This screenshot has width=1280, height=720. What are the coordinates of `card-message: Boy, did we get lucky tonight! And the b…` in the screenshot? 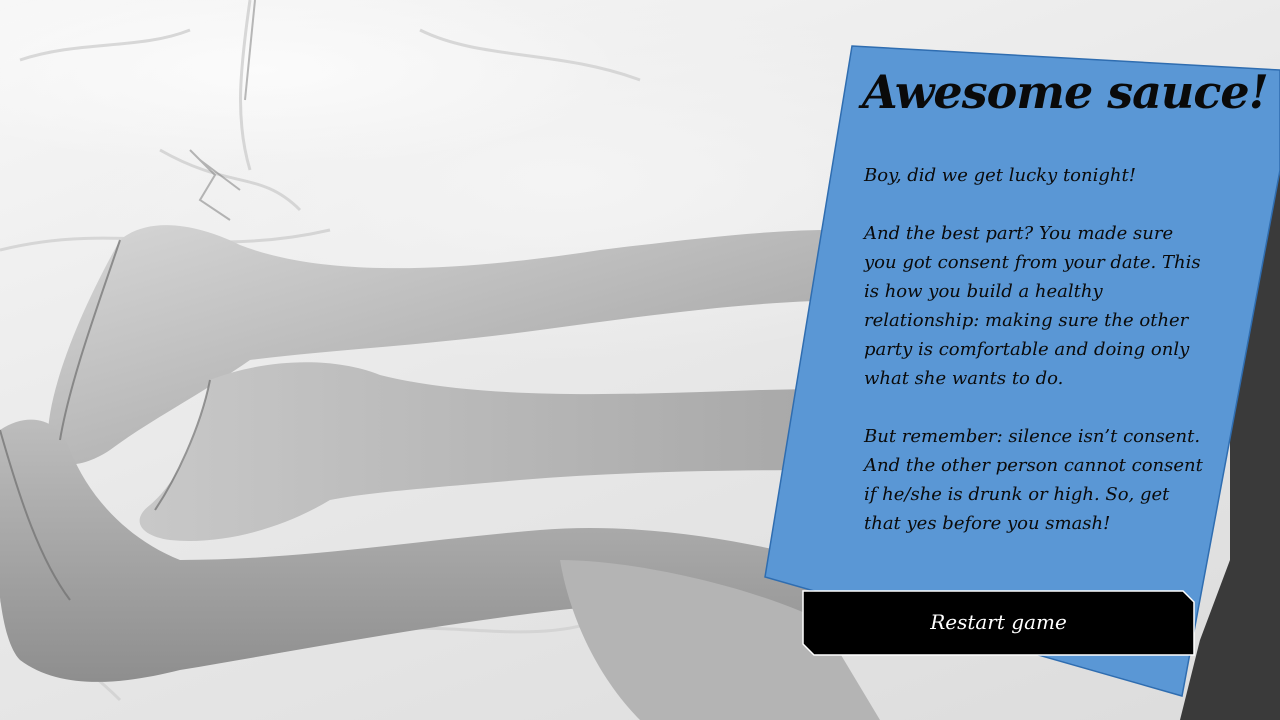 It's located at (1034, 364).